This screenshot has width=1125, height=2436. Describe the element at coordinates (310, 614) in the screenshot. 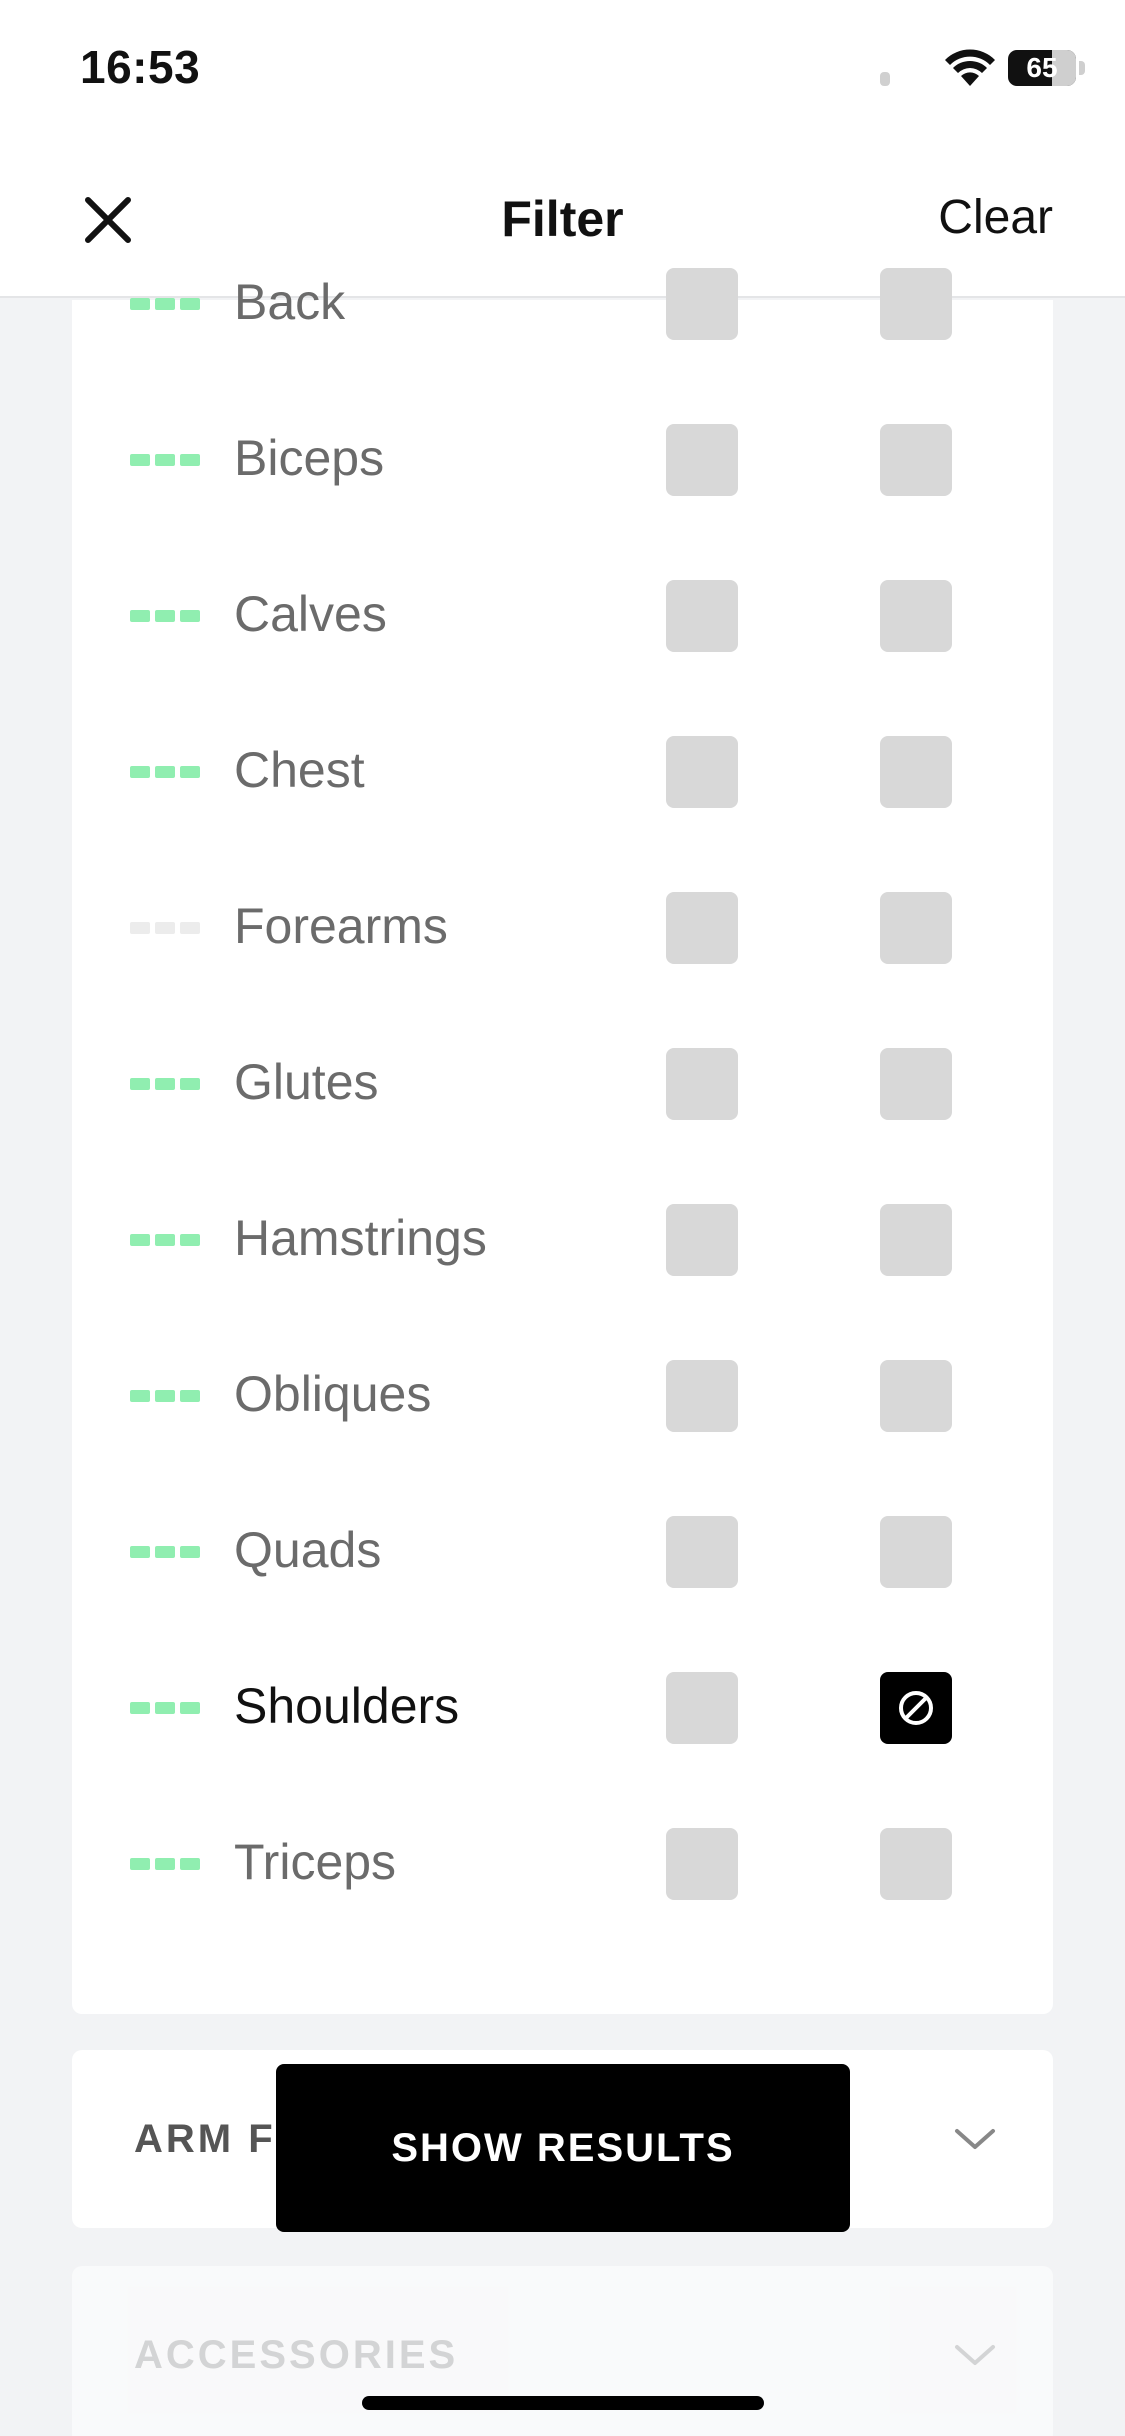

I see `muscle-label: Calves` at that location.